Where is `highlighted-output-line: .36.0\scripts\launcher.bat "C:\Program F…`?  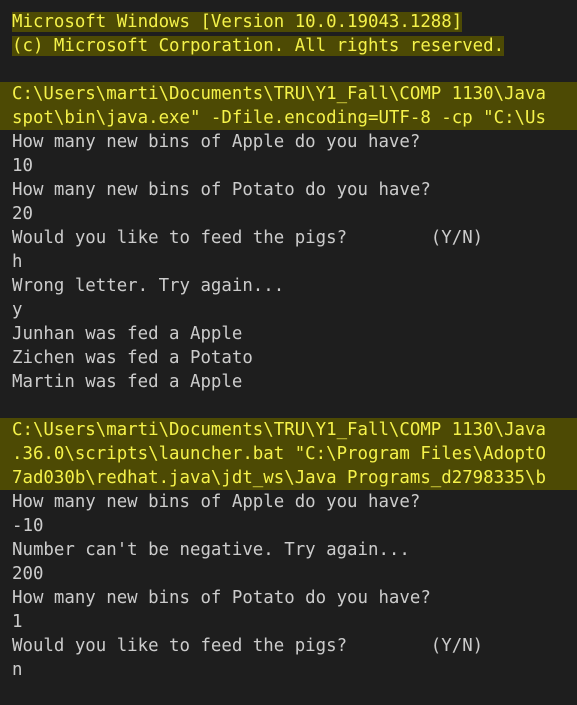
highlighted-output-line: .36.0\scripts\launcher.bat "C:\Program F… is located at coordinates (288, 454).